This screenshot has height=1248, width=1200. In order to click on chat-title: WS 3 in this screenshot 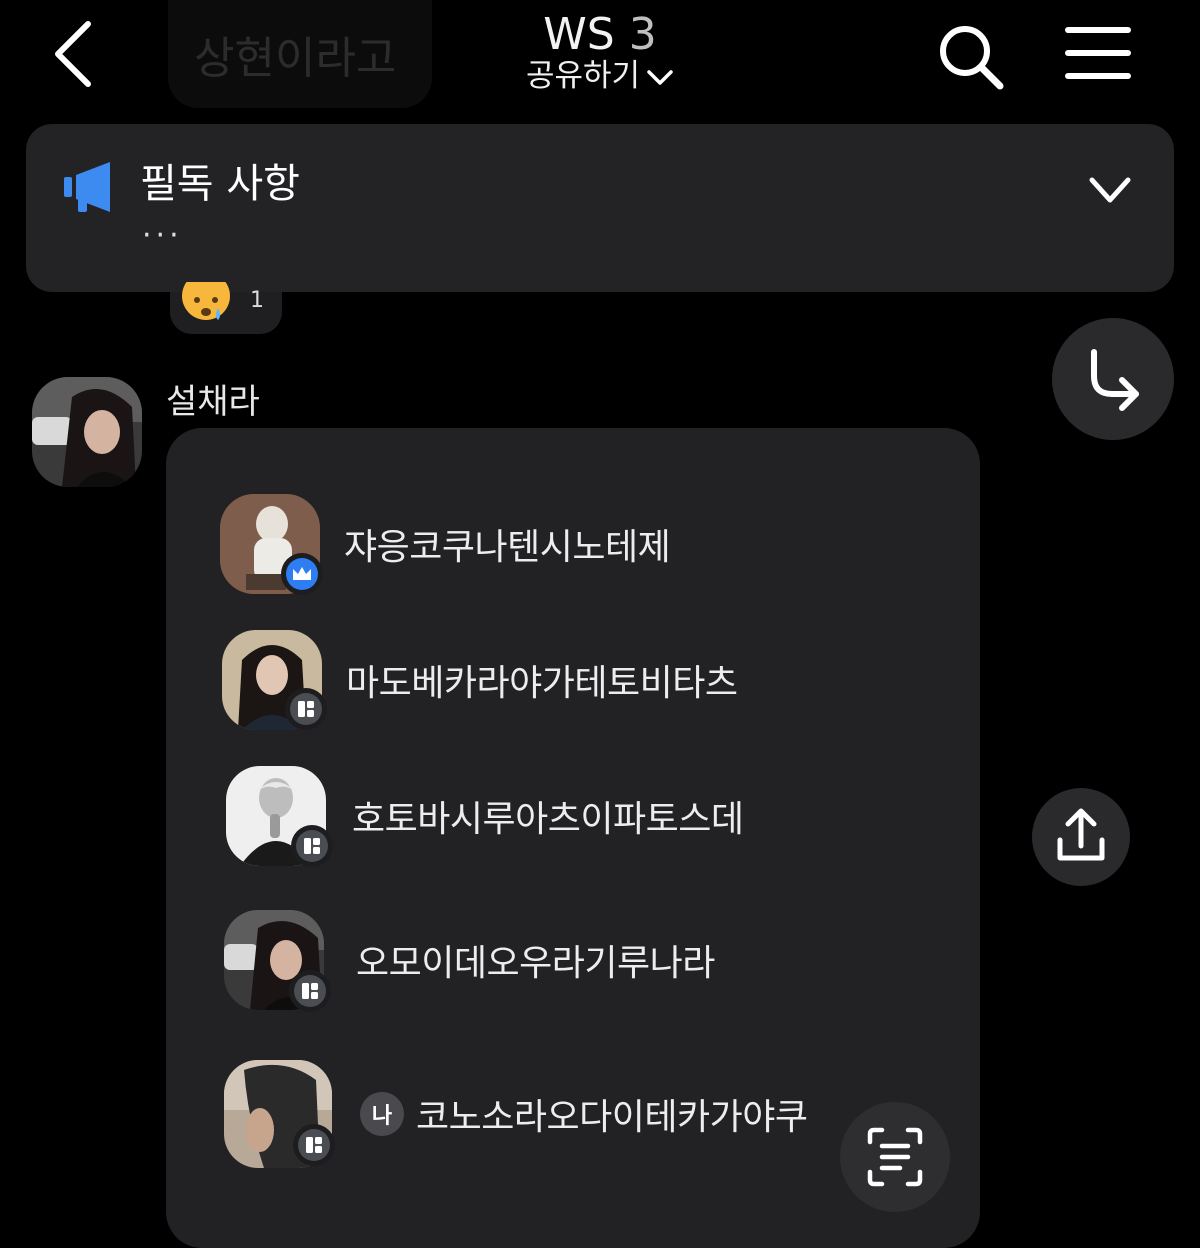, I will do `click(600, 35)`.